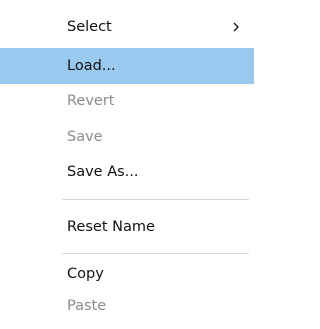 The image size is (320, 329). What do you see at coordinates (127, 274) in the screenshot?
I see `menu-item-copy: Copy` at bounding box center [127, 274].